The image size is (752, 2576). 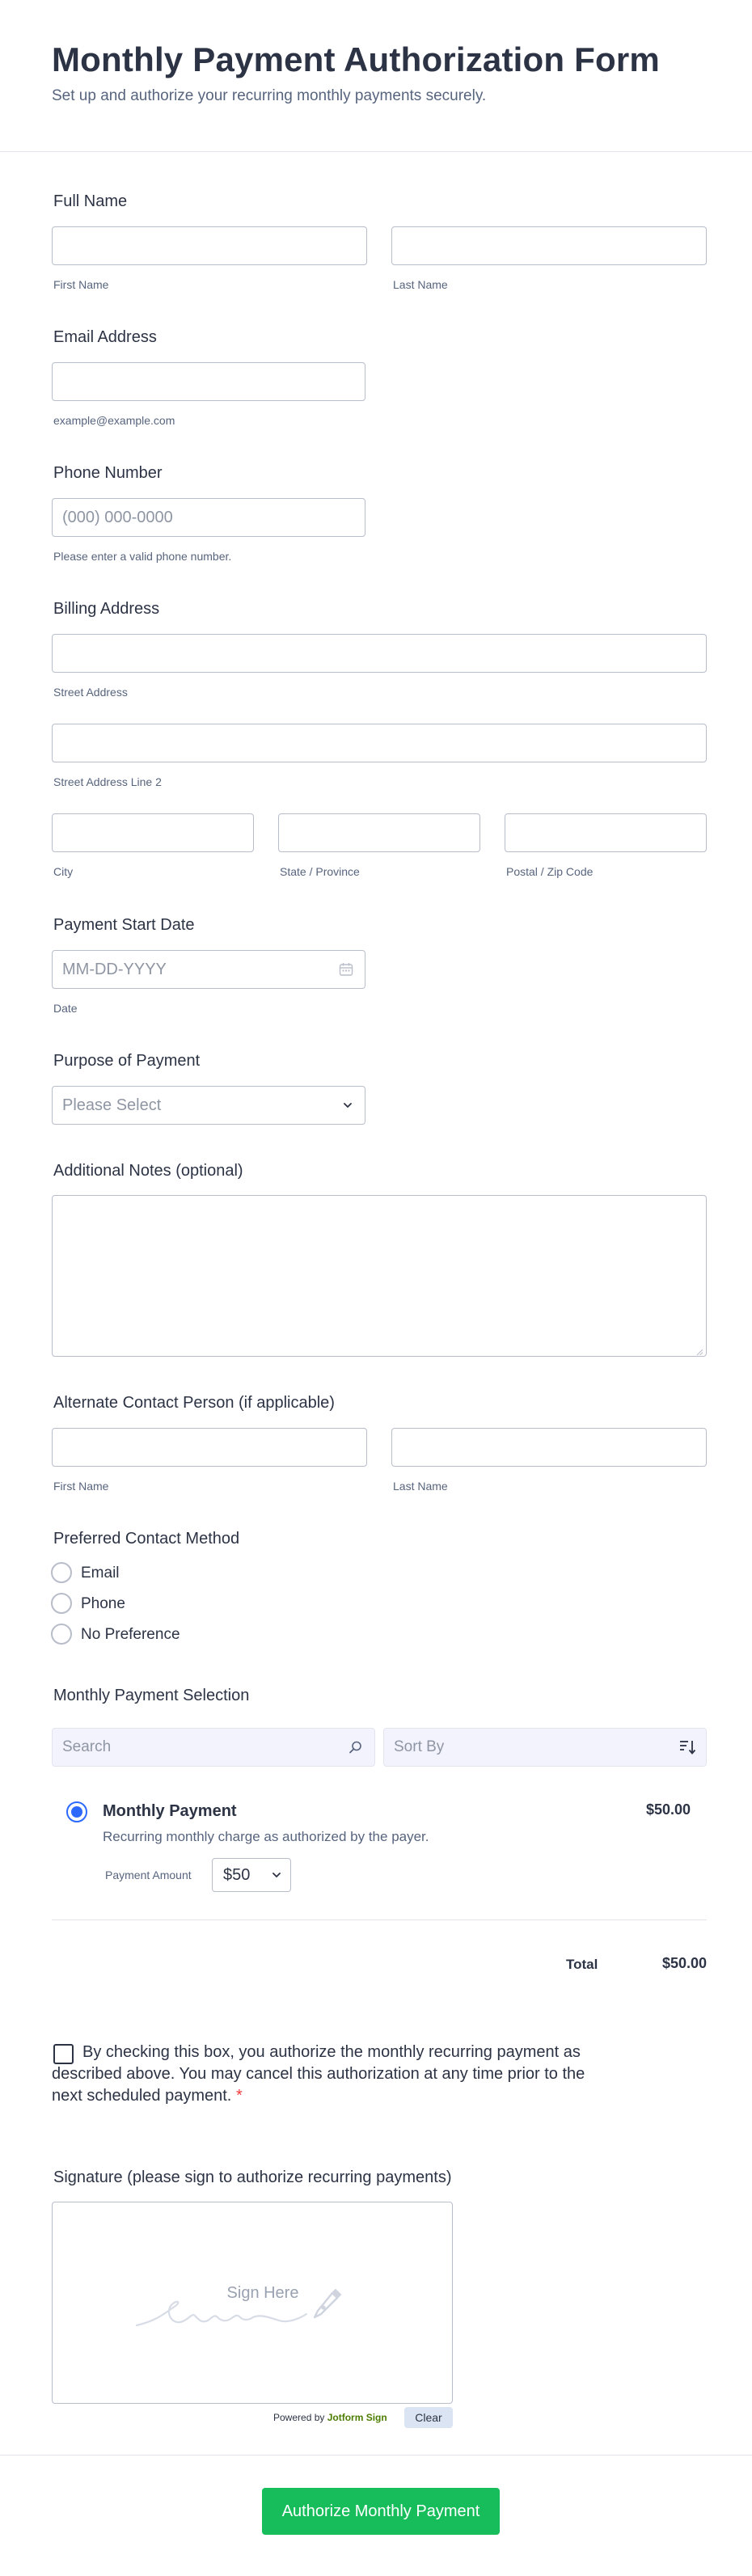 I want to click on consent-line-3: next scheduled payment. *, so click(x=147, y=2096).